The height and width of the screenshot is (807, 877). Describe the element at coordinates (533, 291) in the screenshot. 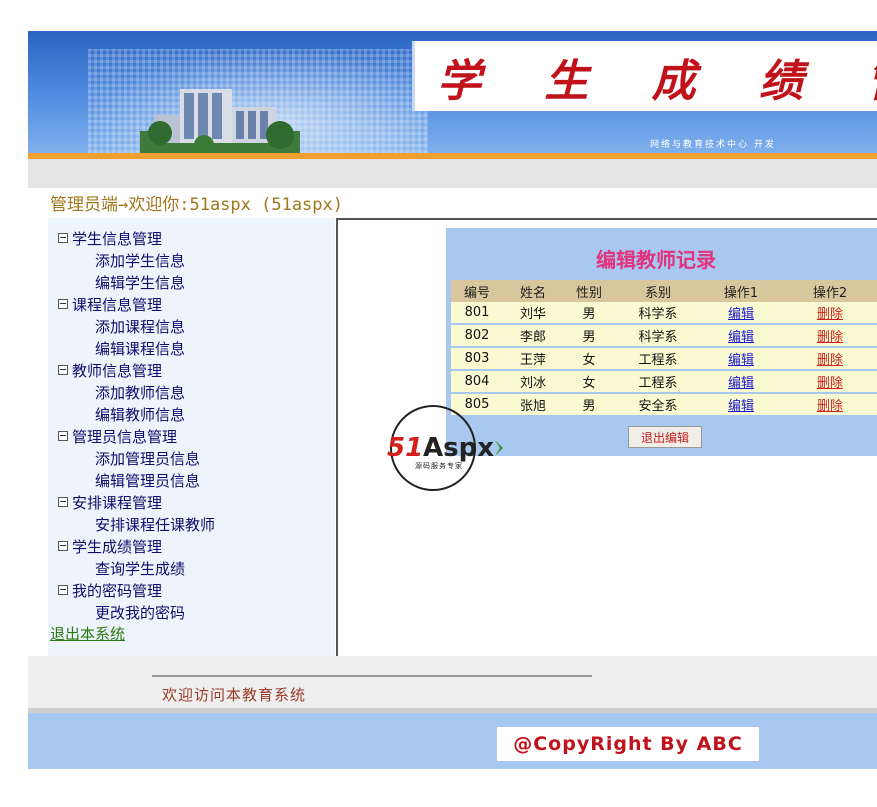

I see `col-header: 姓名` at that location.